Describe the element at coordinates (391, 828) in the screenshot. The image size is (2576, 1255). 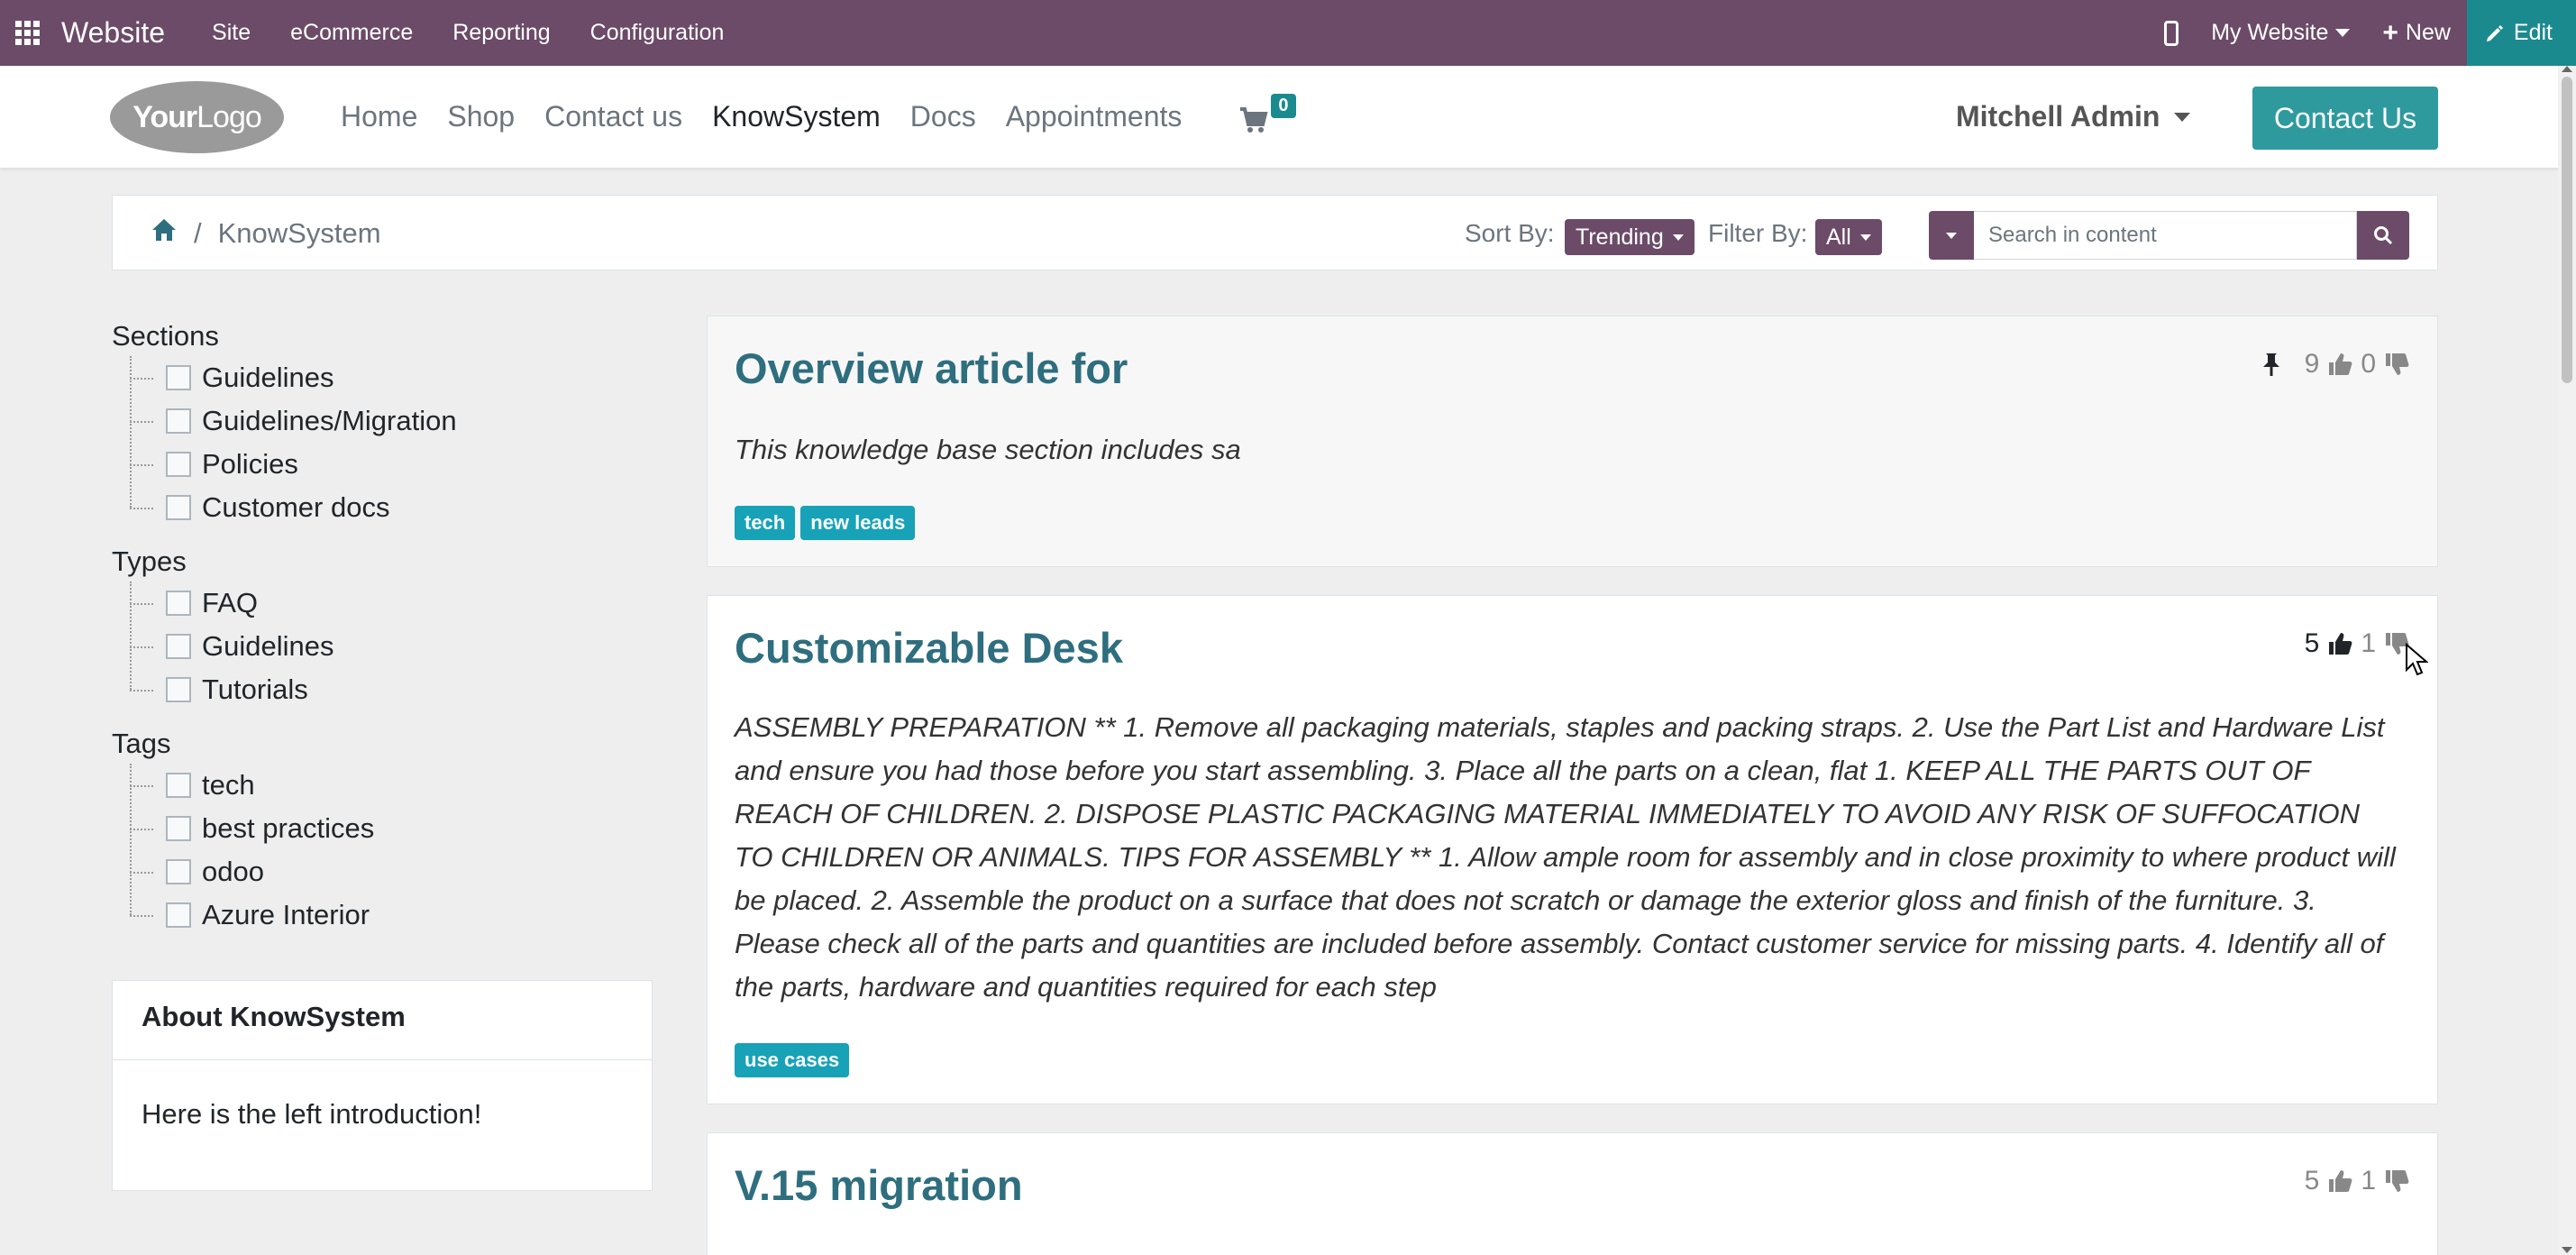
I see `tag-item: best practices` at that location.